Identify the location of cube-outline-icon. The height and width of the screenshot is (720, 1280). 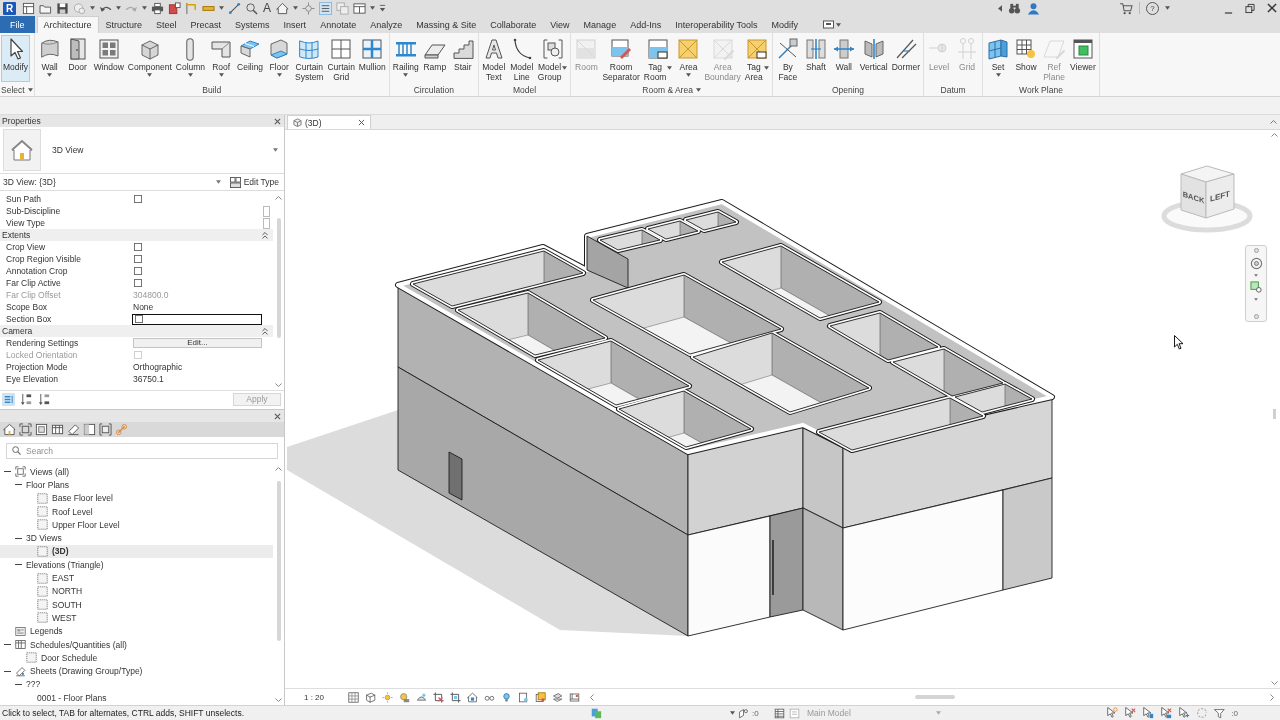
(370, 697).